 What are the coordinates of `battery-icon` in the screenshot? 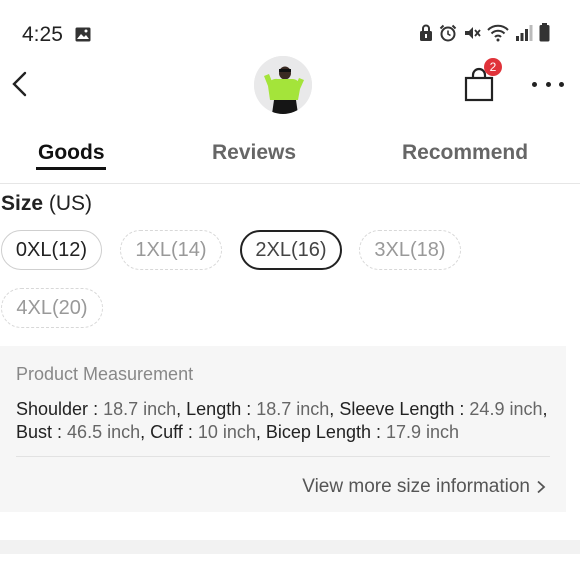 It's located at (544, 35).